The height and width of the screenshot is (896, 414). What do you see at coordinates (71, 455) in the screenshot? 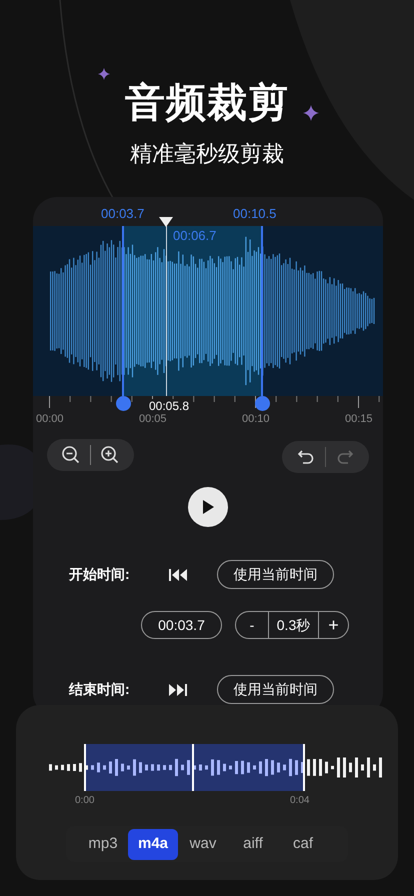
I see `zoom-out-icon` at bounding box center [71, 455].